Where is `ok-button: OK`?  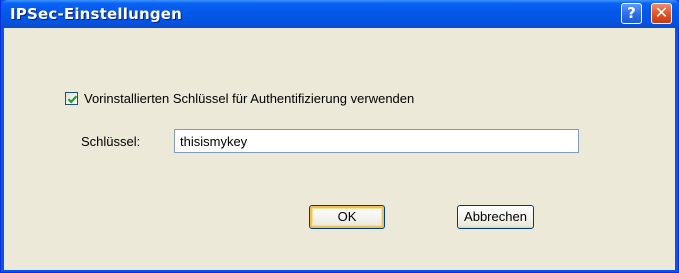
ok-button: OK is located at coordinates (347, 217).